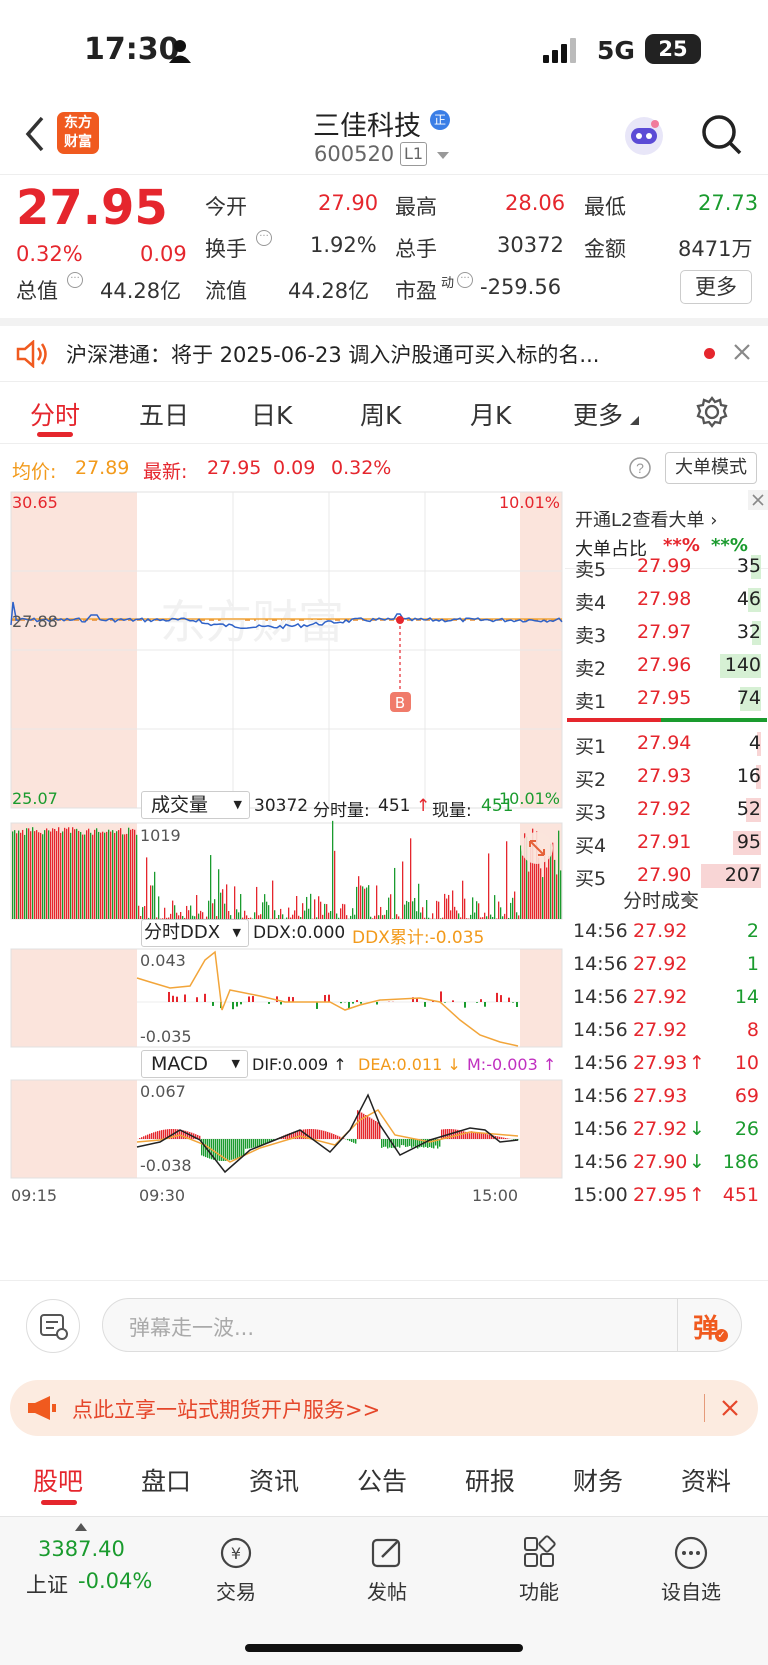 The height and width of the screenshot is (1665, 768). I want to click on bid-label: 买4, so click(591, 846).